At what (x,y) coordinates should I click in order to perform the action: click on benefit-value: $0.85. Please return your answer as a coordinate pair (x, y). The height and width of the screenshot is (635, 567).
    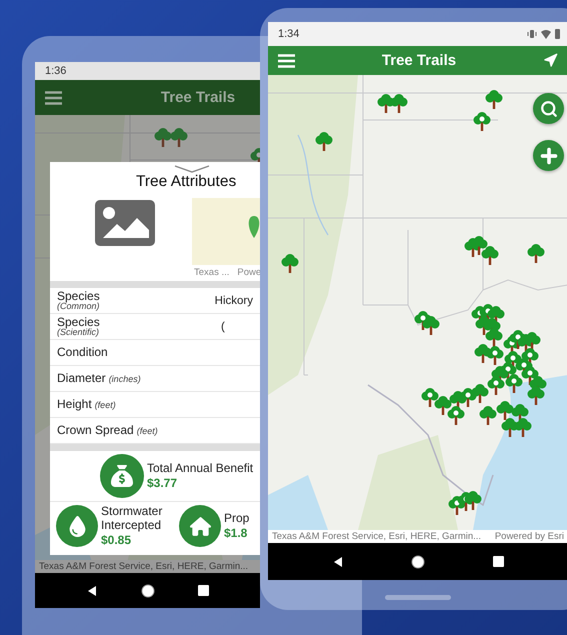
    Looking at the image, I should click on (116, 539).